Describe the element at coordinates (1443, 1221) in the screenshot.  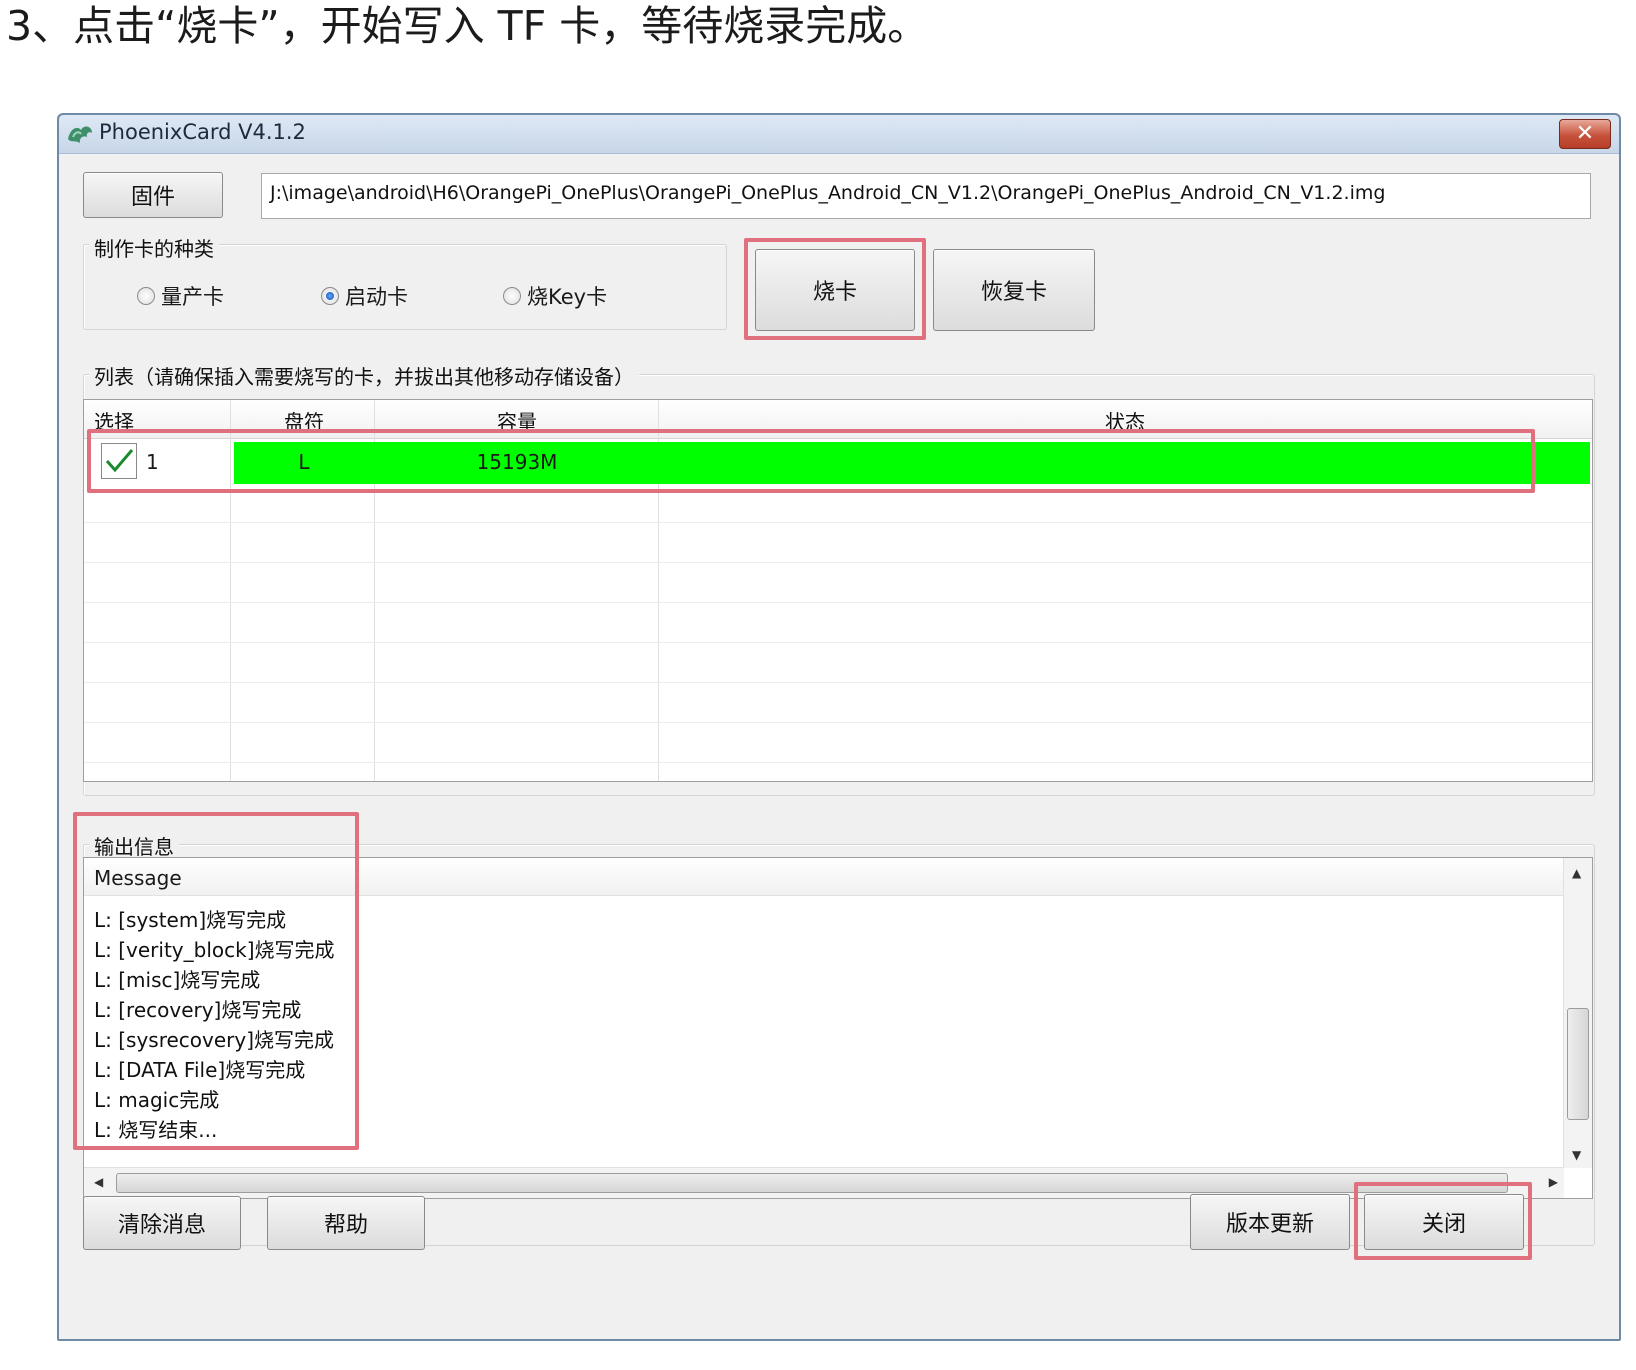
I see `highlight-close-button` at that location.